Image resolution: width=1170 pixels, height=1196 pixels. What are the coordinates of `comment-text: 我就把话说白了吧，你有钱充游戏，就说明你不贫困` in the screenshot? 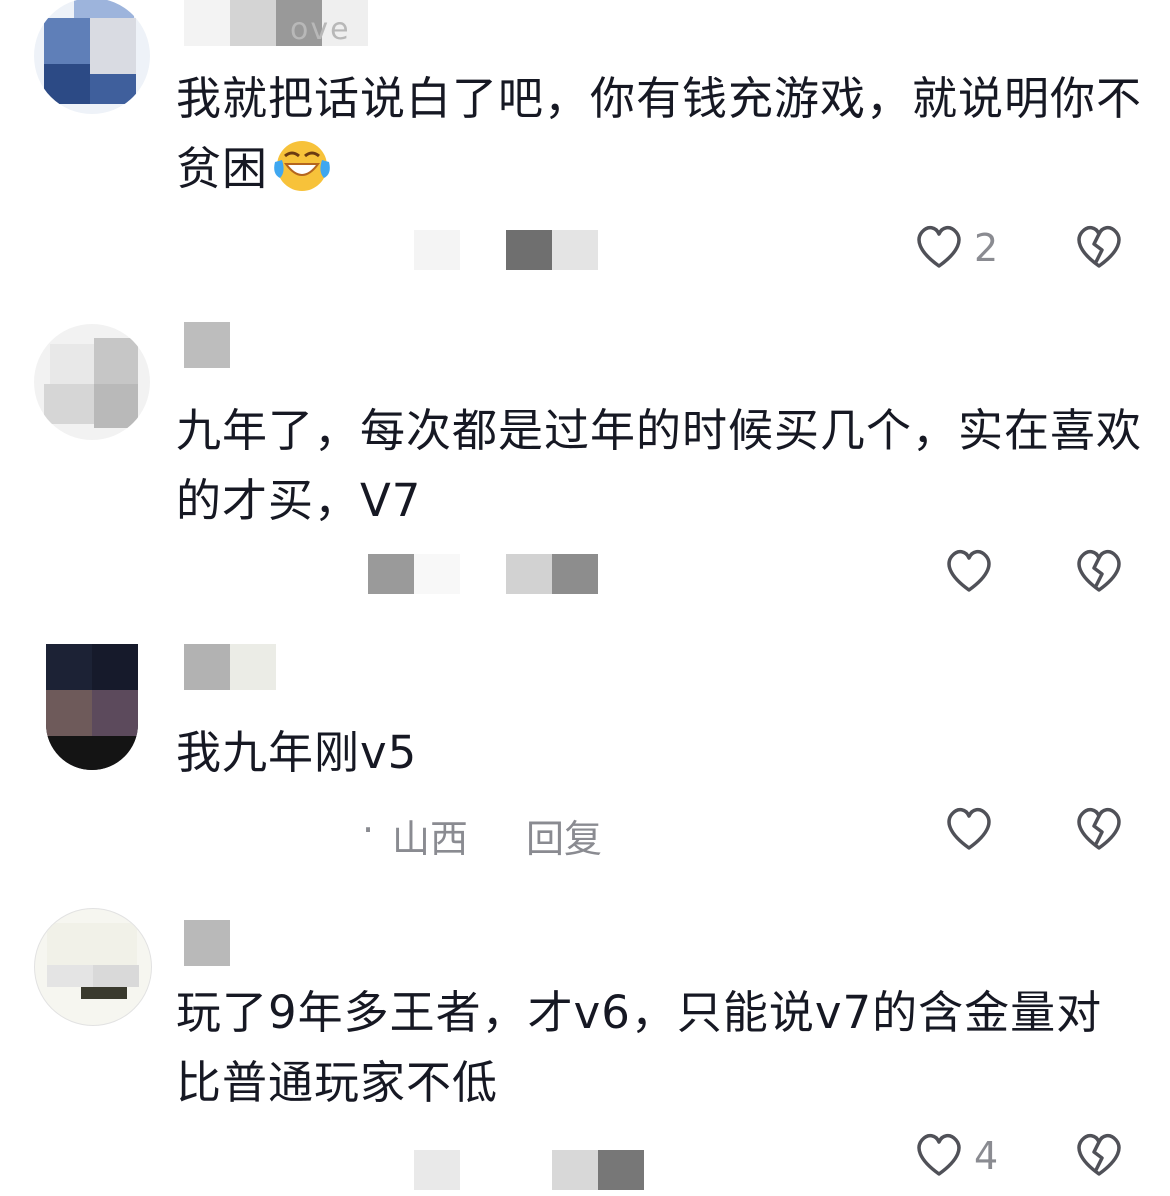 It's located at (659, 133).